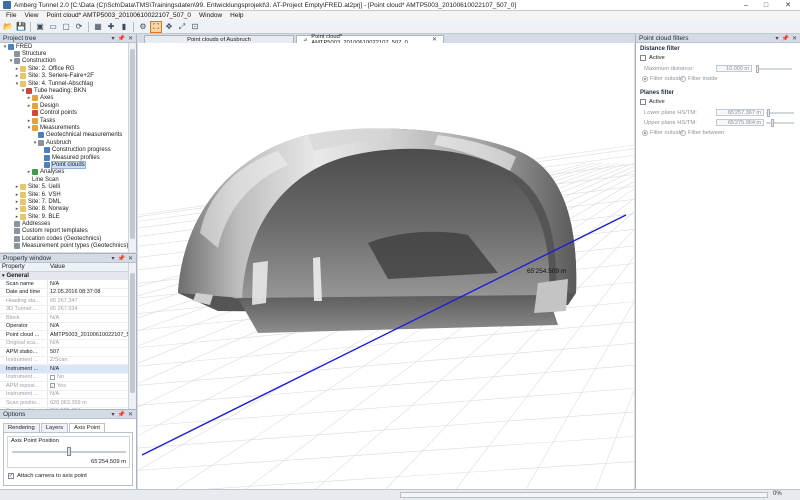  I want to click on tree-item: ▾ Measurements, so click(64, 127).